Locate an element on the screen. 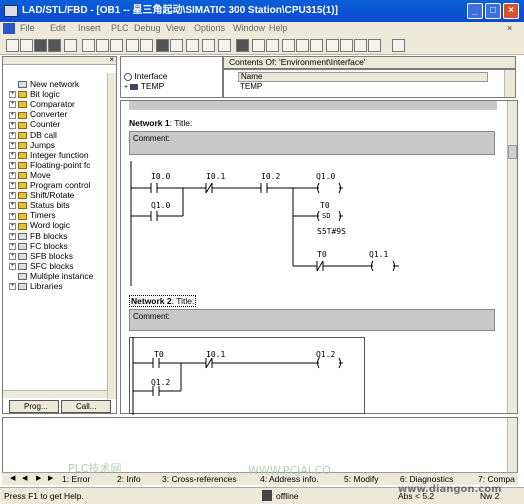 The width and height of the screenshot is (524, 504). contact-no-icon is located at coordinates (288, 45).